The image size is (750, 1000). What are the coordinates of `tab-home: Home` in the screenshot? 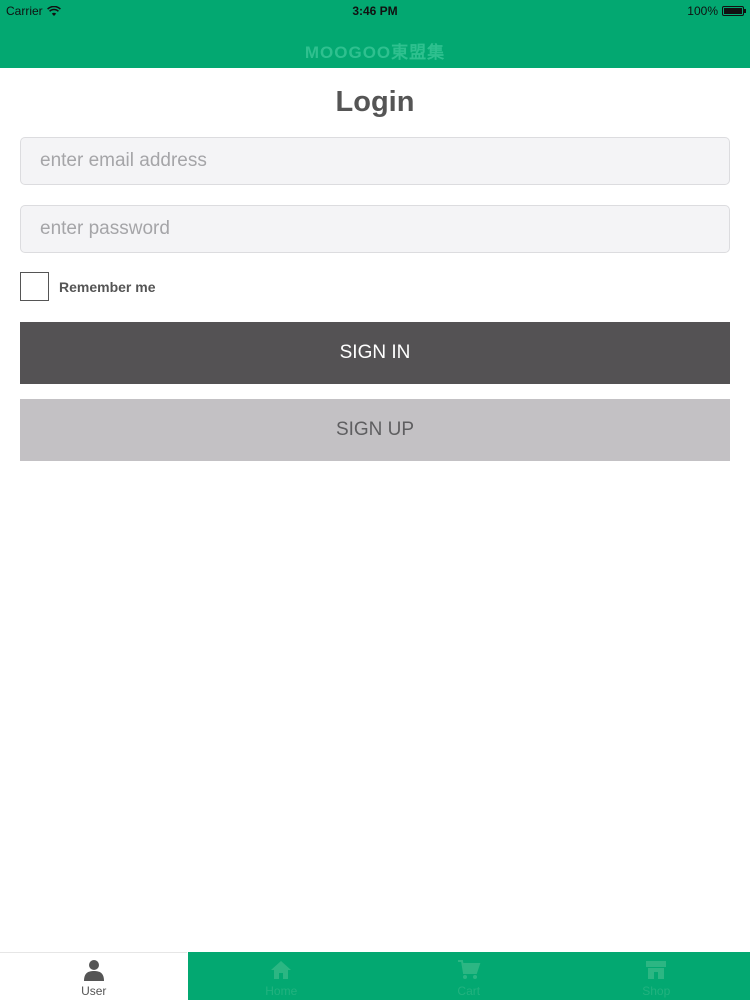 It's located at (281, 976).